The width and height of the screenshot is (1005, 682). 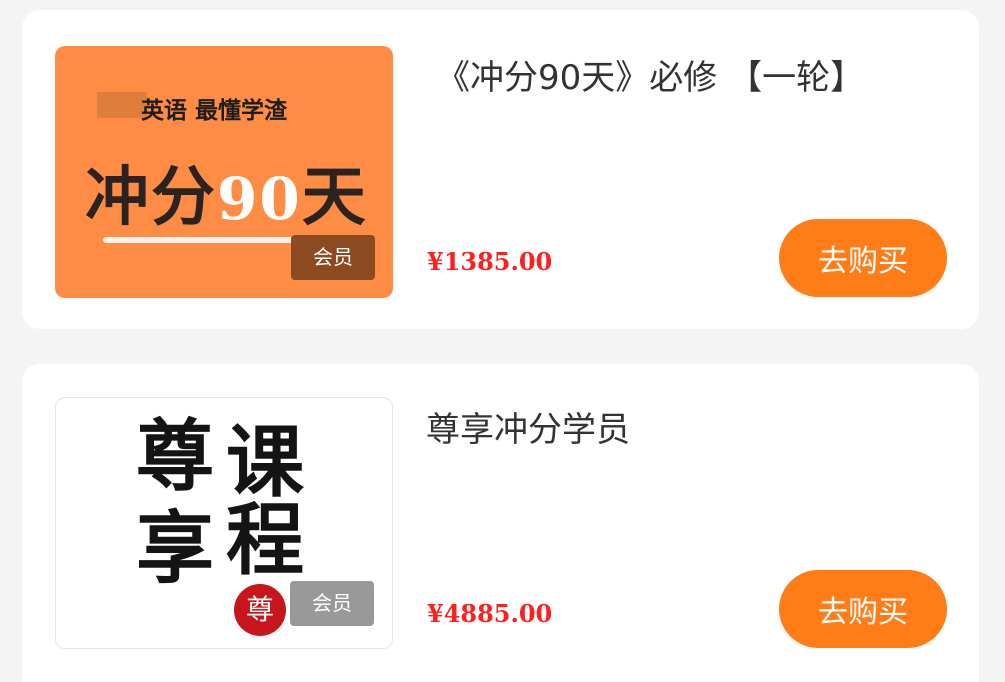 What do you see at coordinates (650, 74) in the screenshot?
I see `product-title: 《冲分90天》必修 【一轮】` at bounding box center [650, 74].